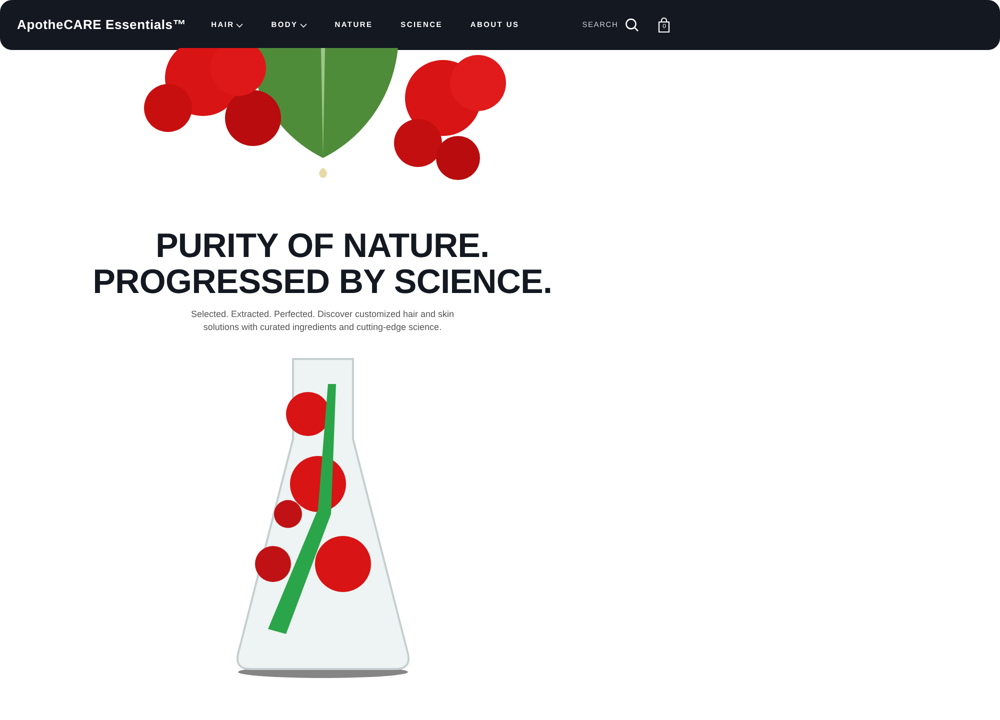  I want to click on hero-description: Selected. Extracted. Perfected. Discover customized hair and skin solutions with curated ingredients and cutting-edge science., so click(323, 321).